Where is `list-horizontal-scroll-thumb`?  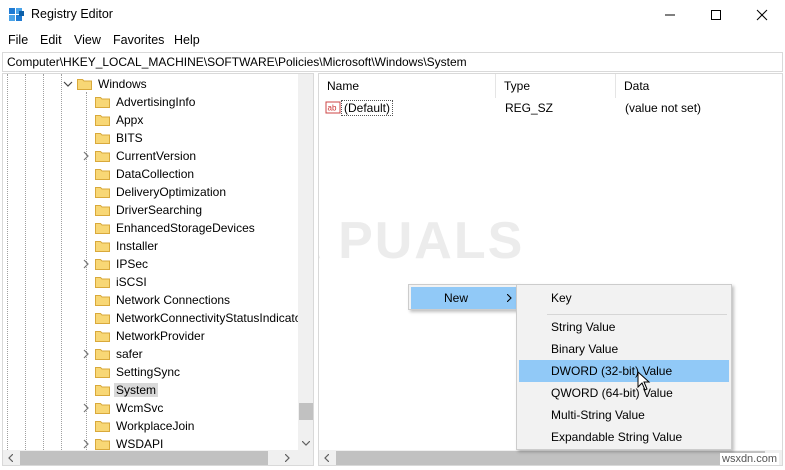
list-horizontal-scroll-thumb is located at coordinates (550, 458).